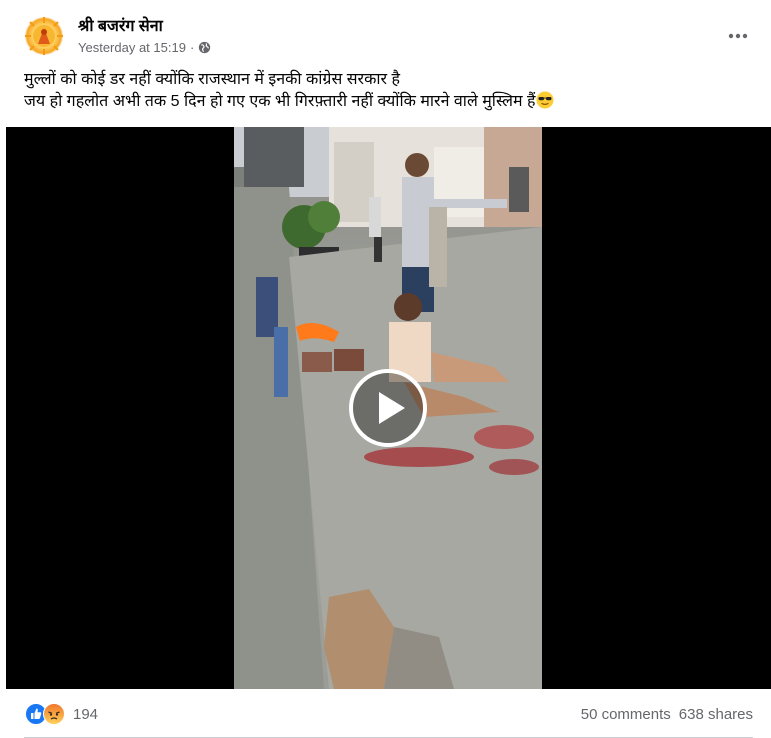  I want to click on page-name: श्री बजरंग सेना, so click(120, 25).